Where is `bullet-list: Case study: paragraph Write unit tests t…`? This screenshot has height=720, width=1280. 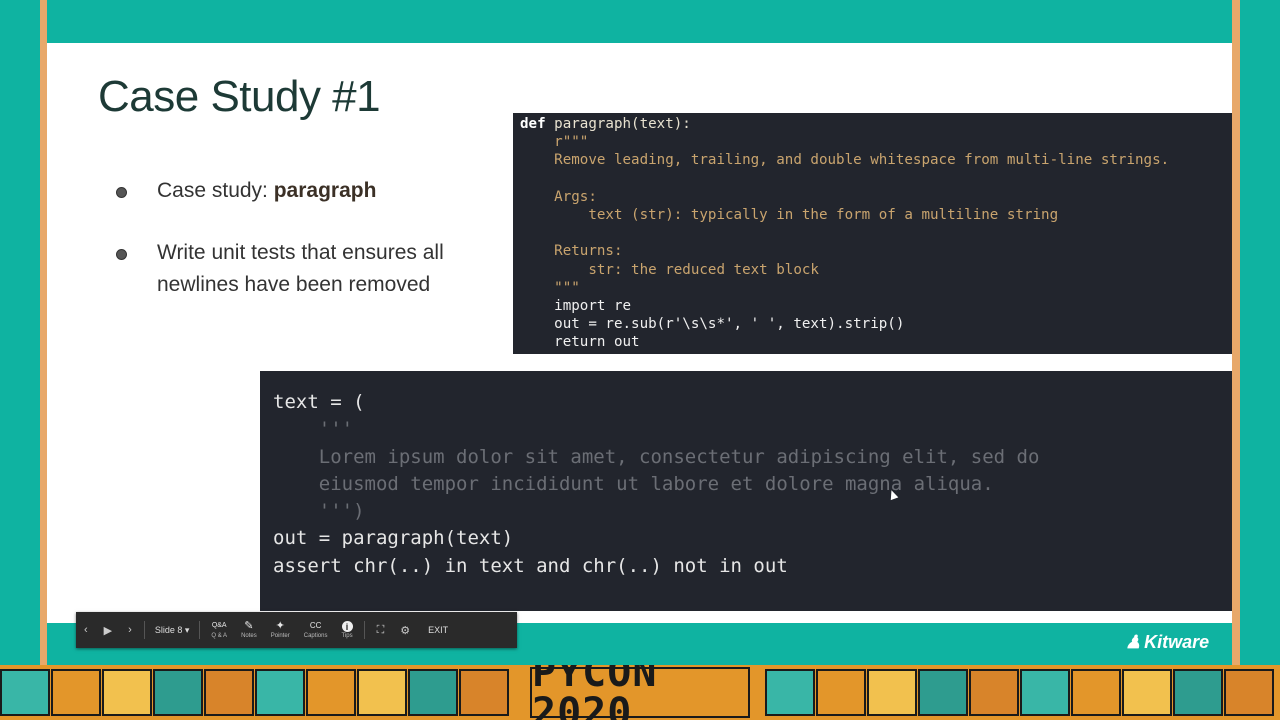
bullet-list: Case study: paragraph Write unit tests t… is located at coordinates (282, 253).